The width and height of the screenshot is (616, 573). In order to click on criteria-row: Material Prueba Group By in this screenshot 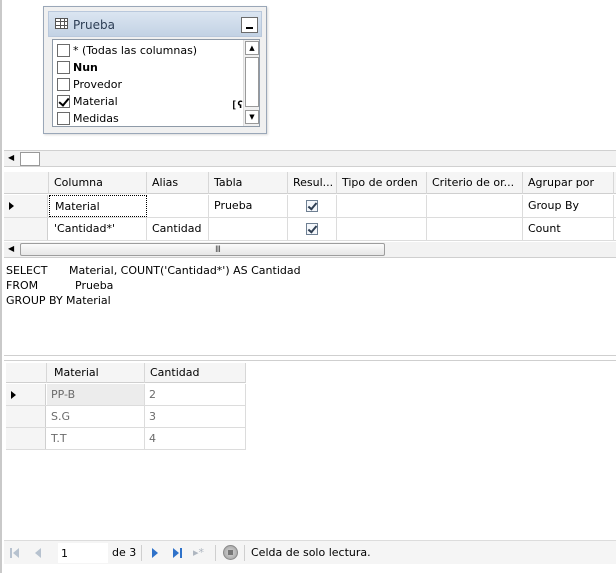, I will do `click(310, 206)`.